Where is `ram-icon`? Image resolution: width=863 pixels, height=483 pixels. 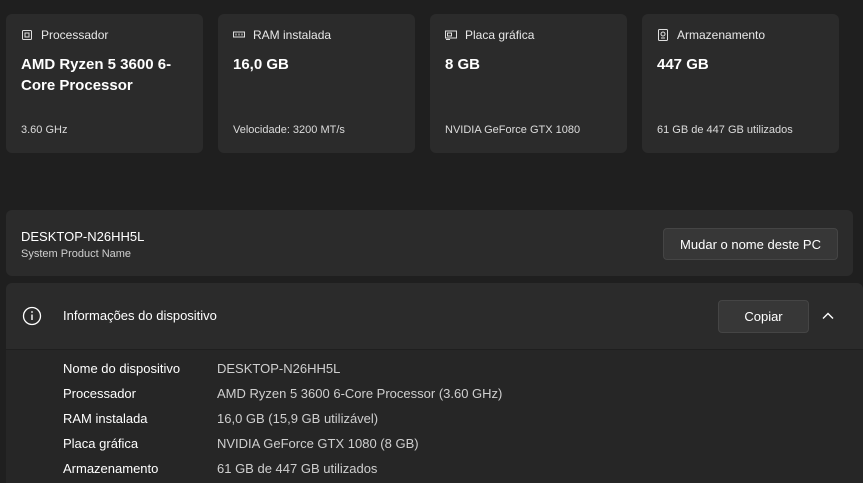 ram-icon is located at coordinates (239, 34).